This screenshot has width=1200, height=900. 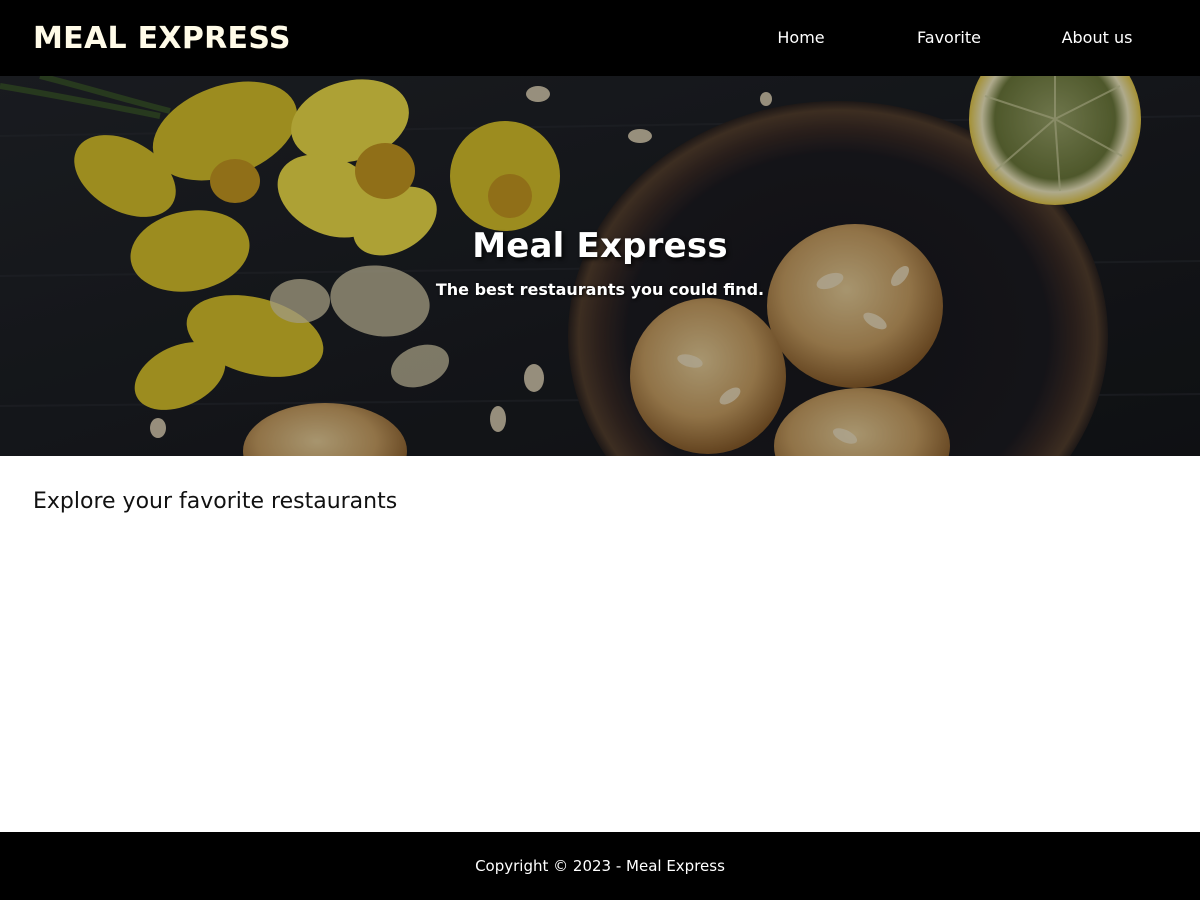 What do you see at coordinates (215, 501) in the screenshot?
I see `section-title: Explore your favorite restaurants` at bounding box center [215, 501].